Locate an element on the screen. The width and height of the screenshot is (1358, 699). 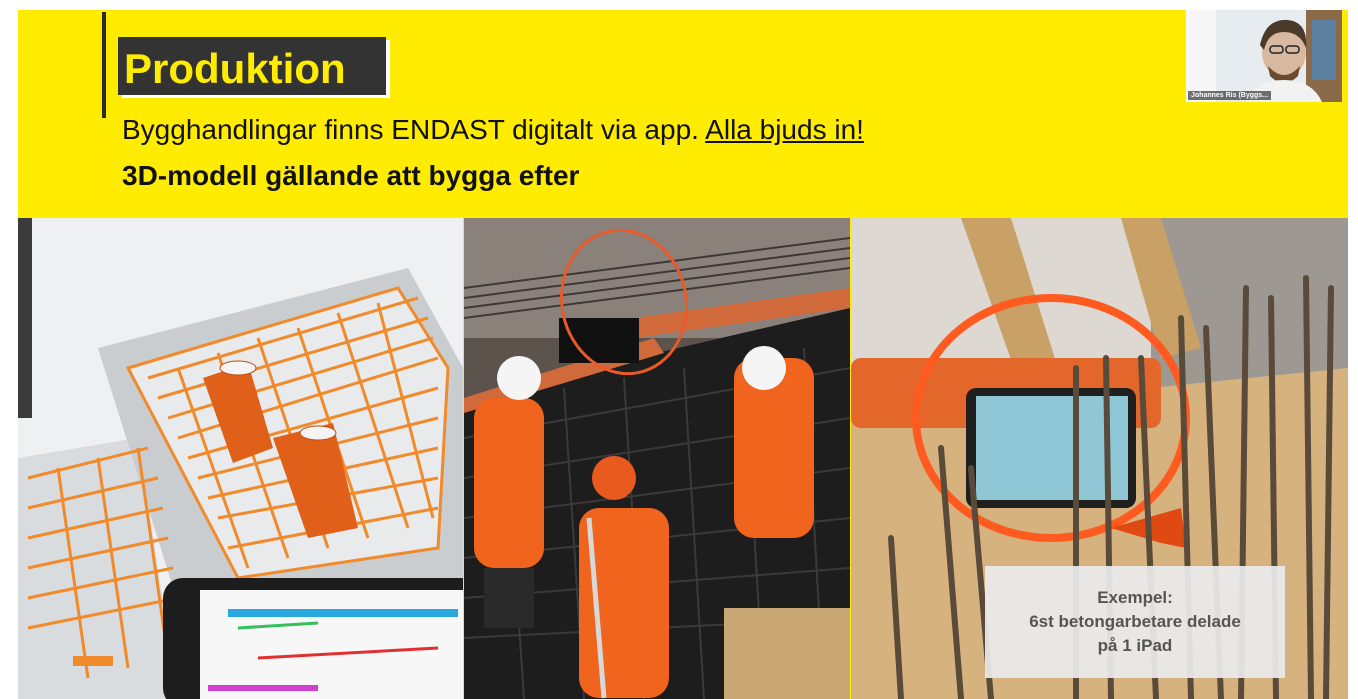
slide-title: Produktion is located at coordinates (235, 68).